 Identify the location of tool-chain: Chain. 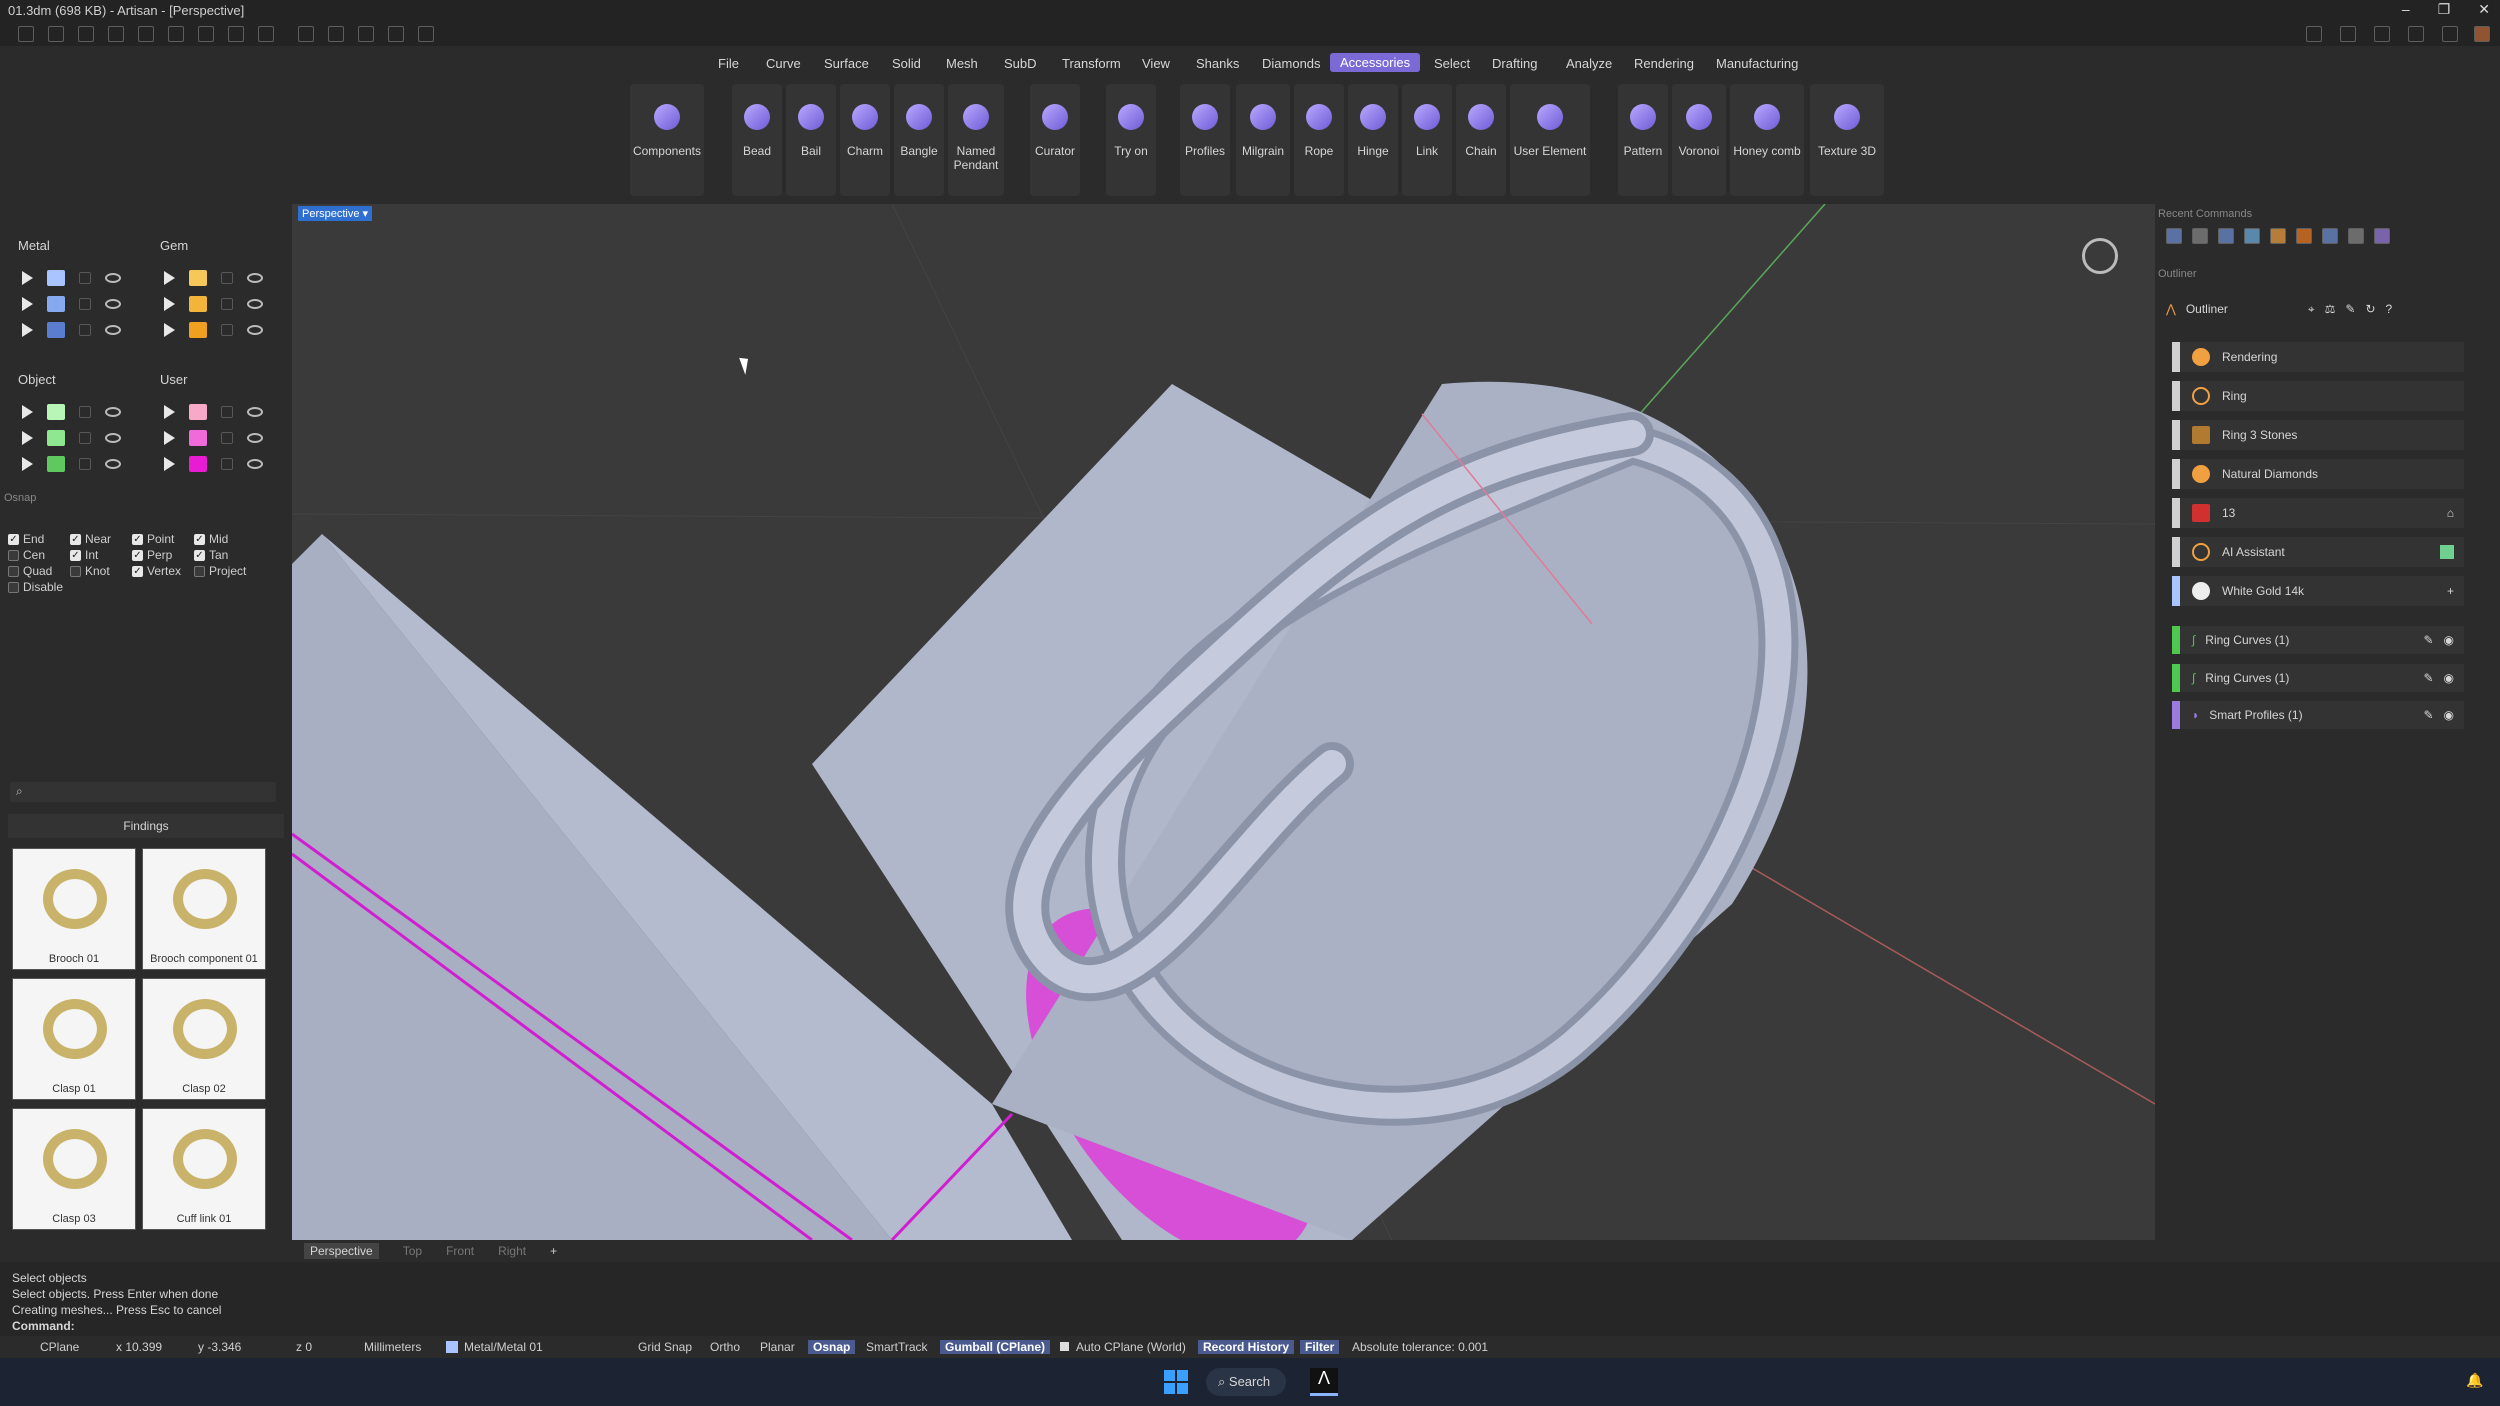
(1481, 140).